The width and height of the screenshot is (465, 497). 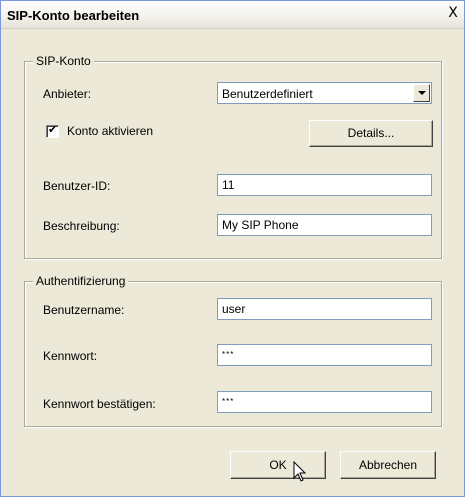 I want to click on cancel-button-label: Abbrechen, so click(x=388, y=465).